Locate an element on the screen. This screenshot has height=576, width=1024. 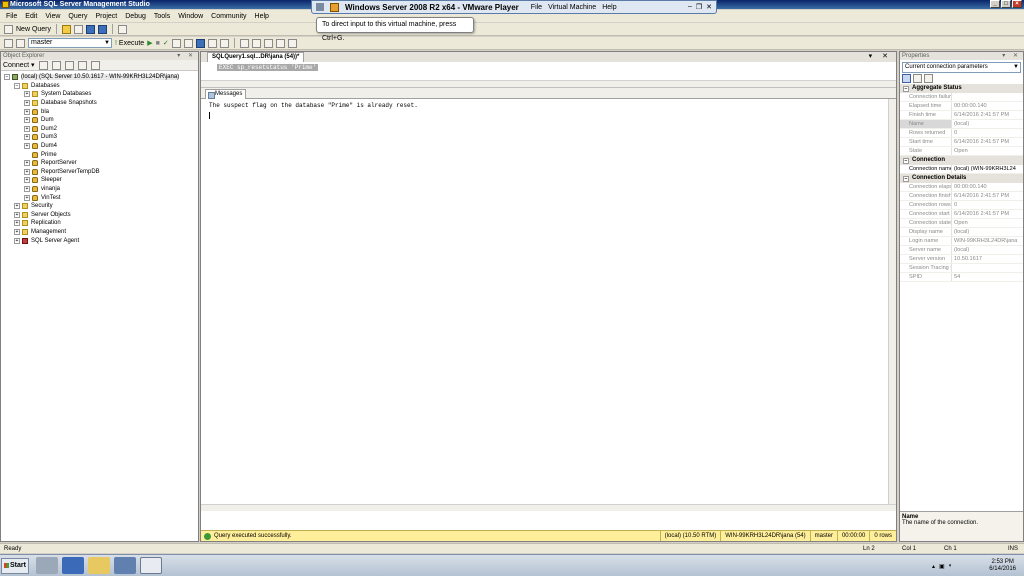
property-row: Connection start tir 6/14/2016 2:41:57 PM is located at coordinates (961, 214).